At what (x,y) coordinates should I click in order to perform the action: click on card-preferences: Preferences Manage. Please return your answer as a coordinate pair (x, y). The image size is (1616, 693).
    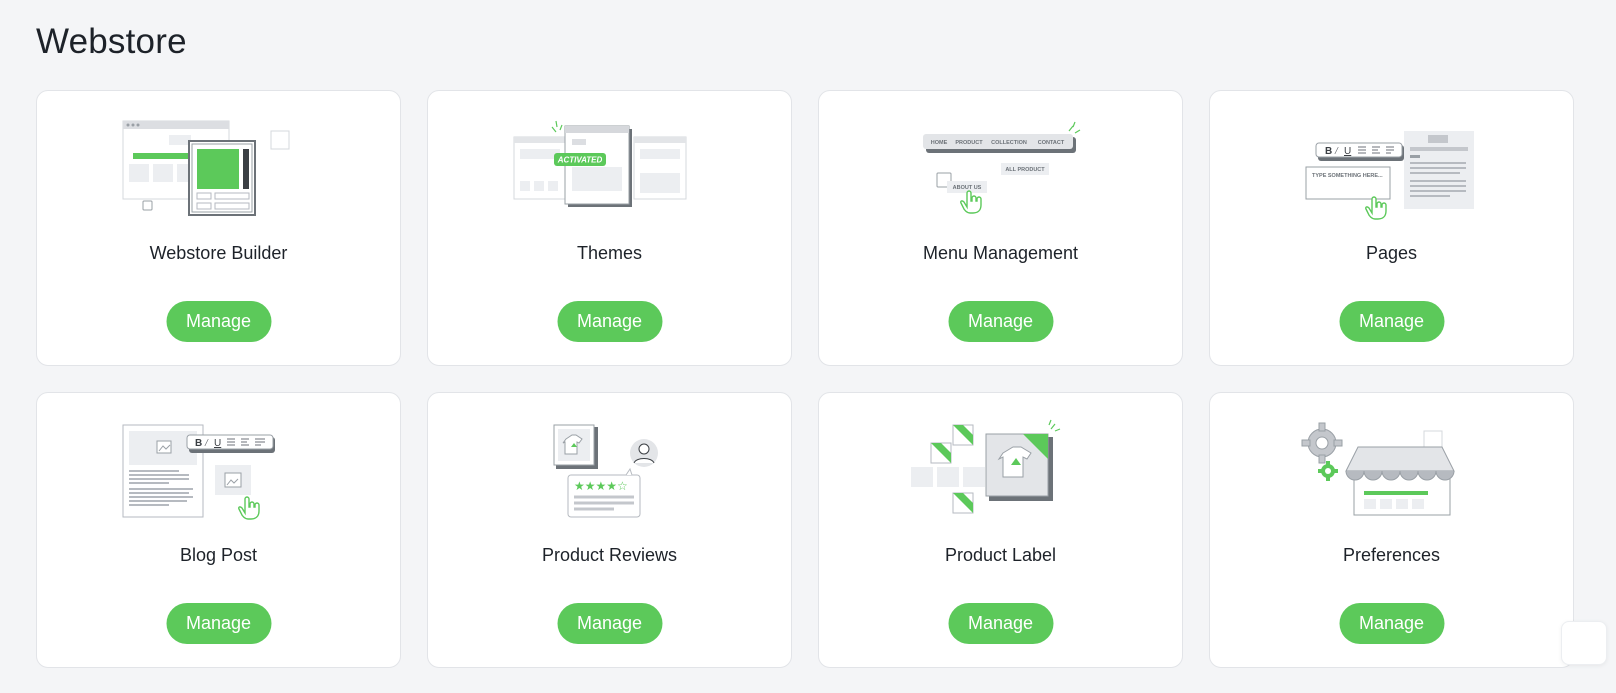
    Looking at the image, I should click on (1391, 530).